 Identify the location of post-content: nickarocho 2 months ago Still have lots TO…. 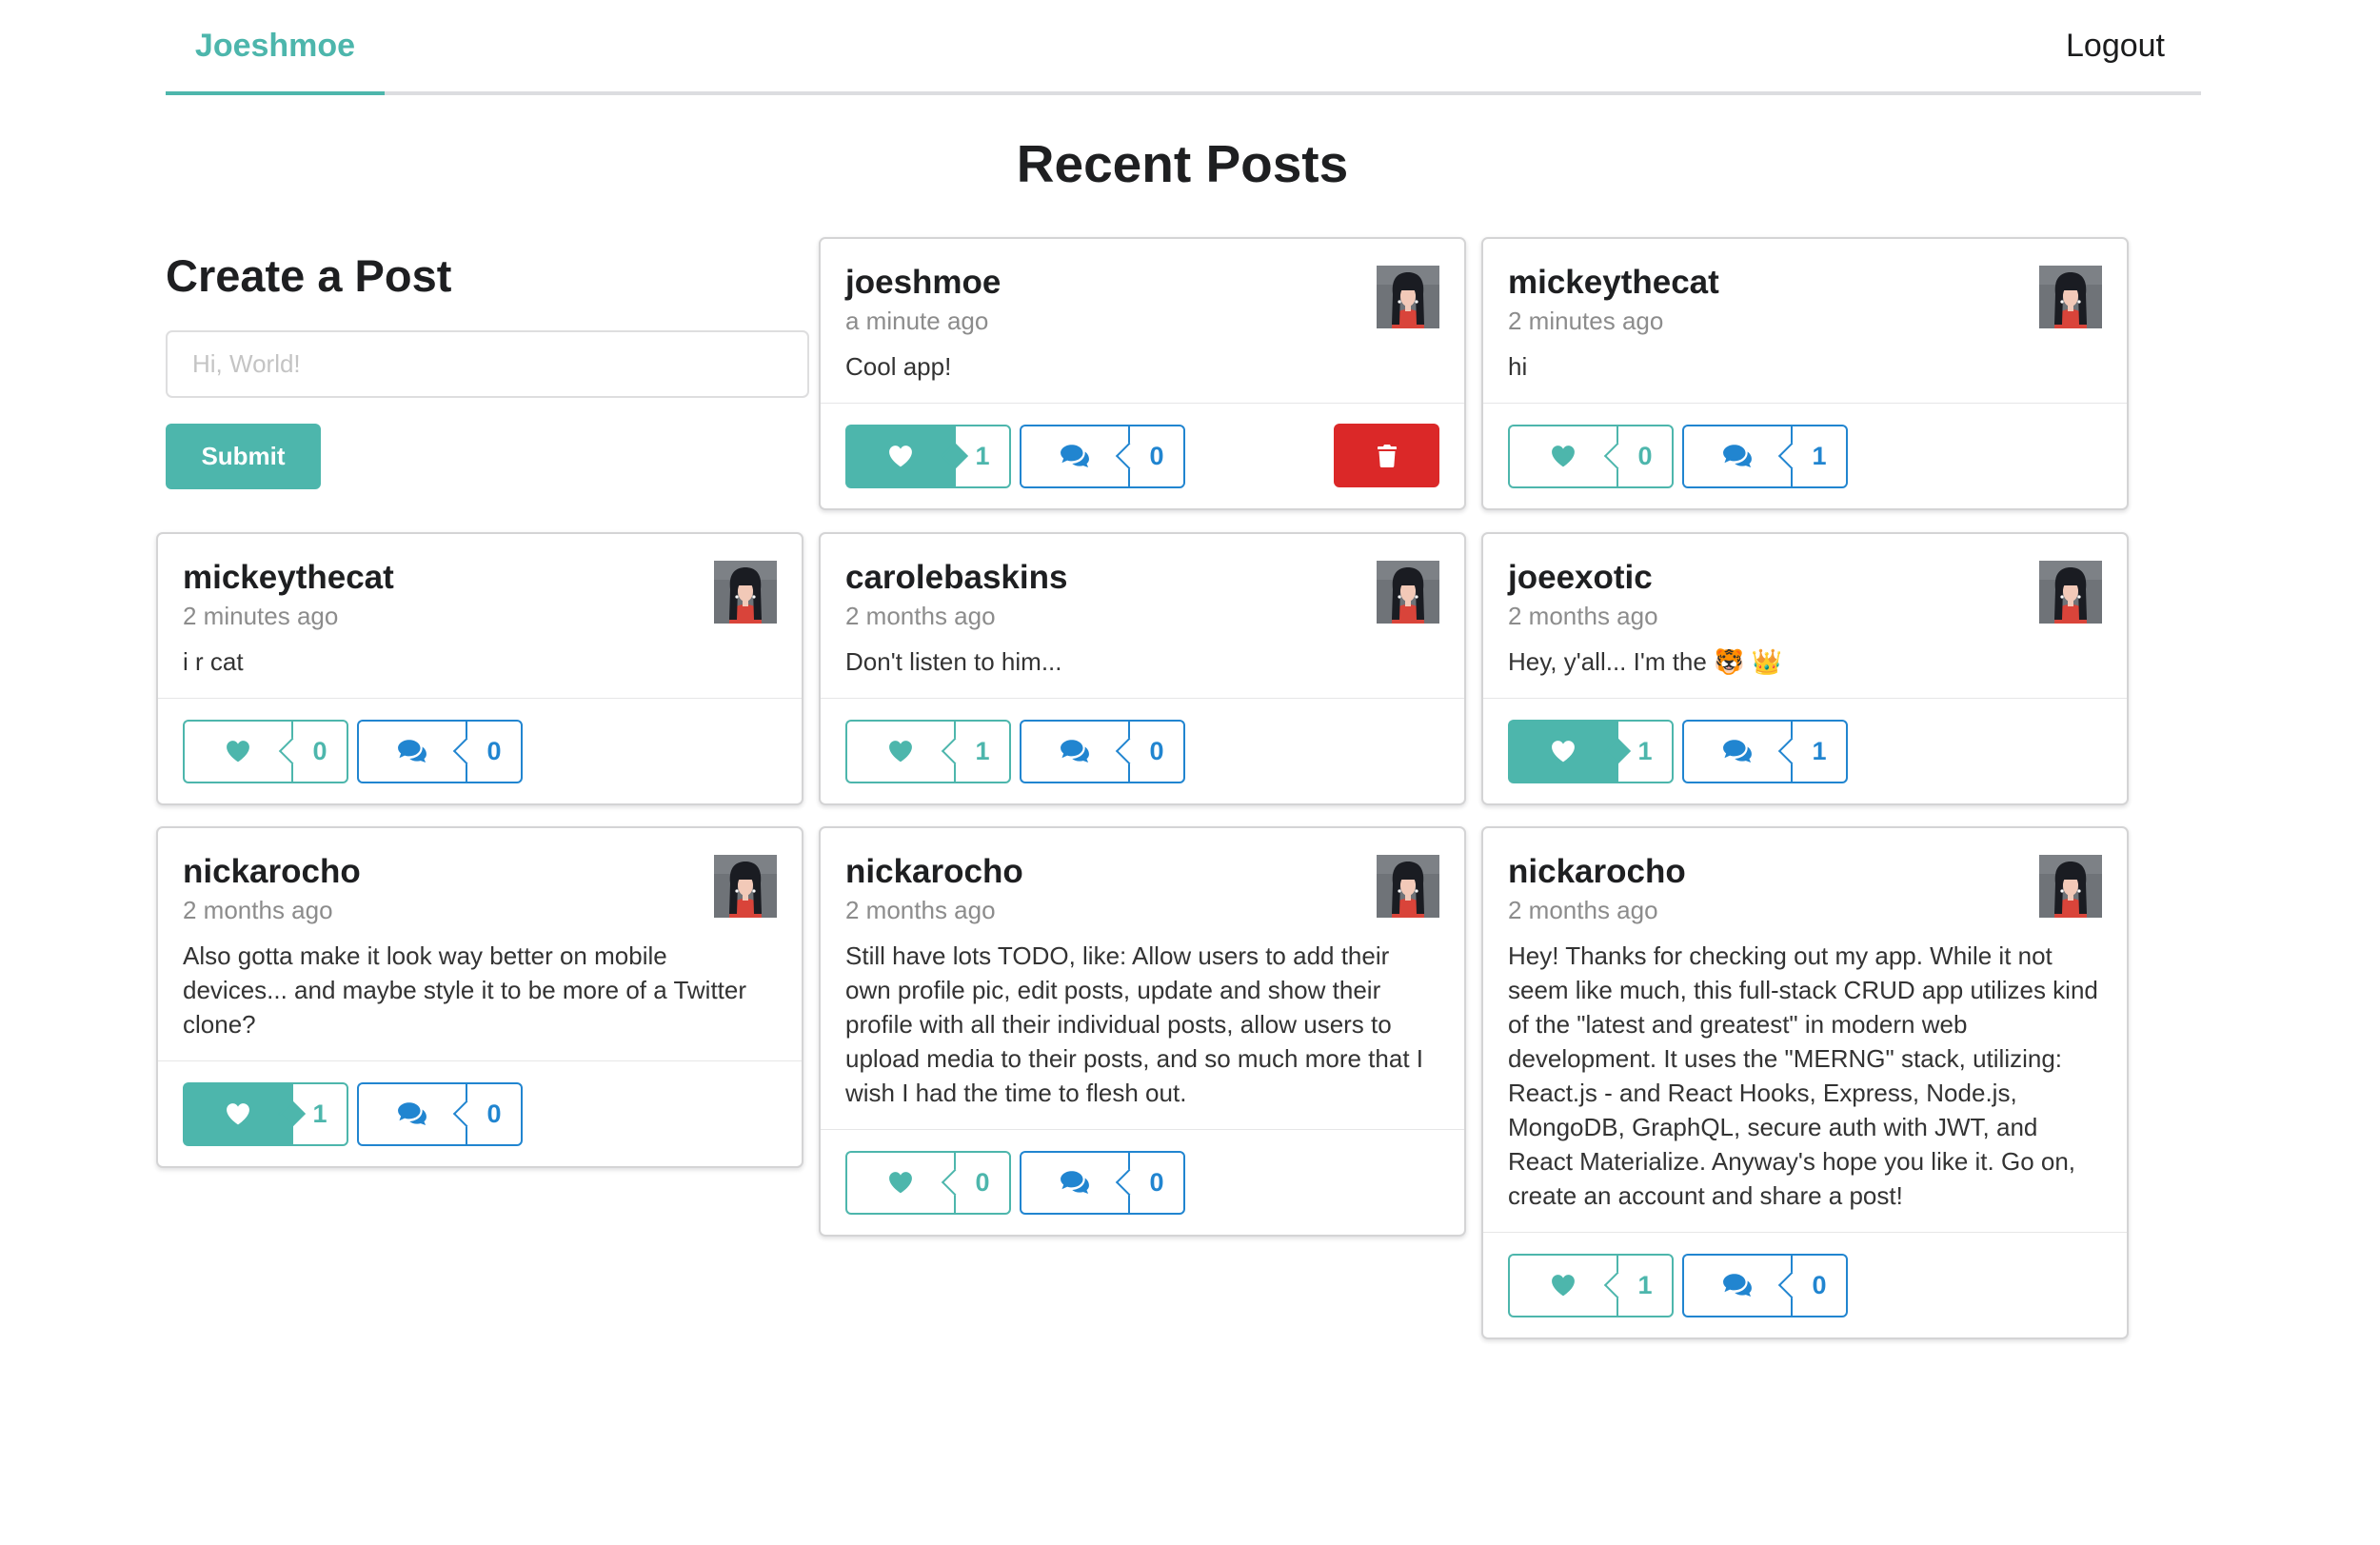
(1142, 978).